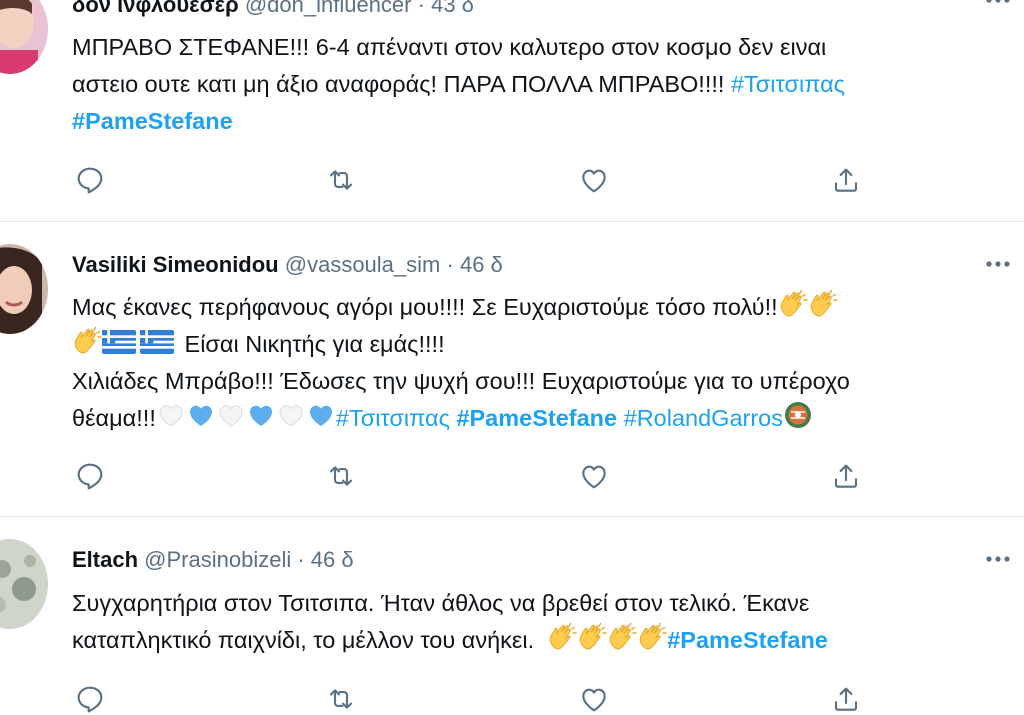 Image resolution: width=1024 pixels, height=715 pixels. Describe the element at coordinates (105, 559) in the screenshot. I see `author-name: Eltach` at that location.